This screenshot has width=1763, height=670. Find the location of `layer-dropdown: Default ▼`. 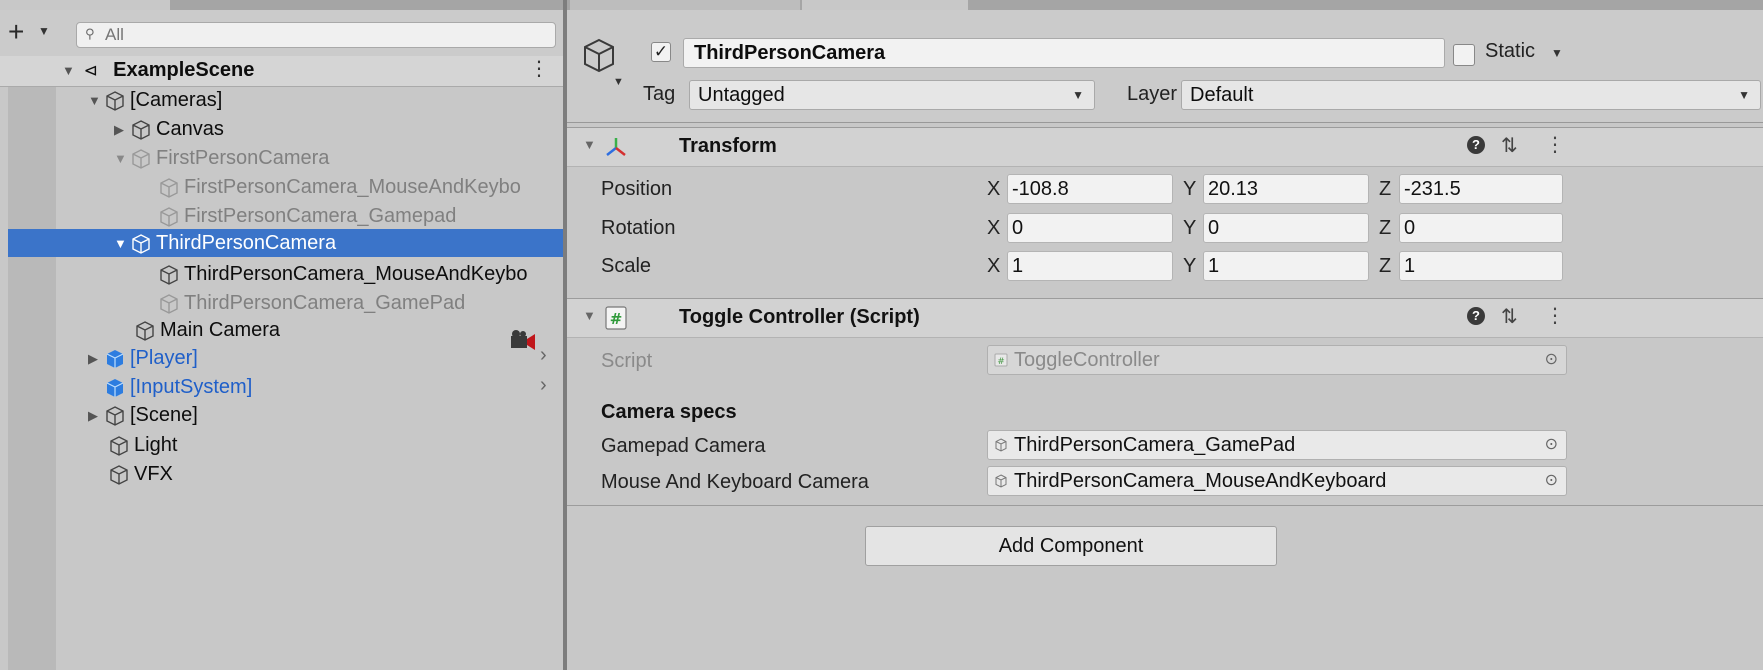

layer-dropdown: Default ▼ is located at coordinates (1471, 95).